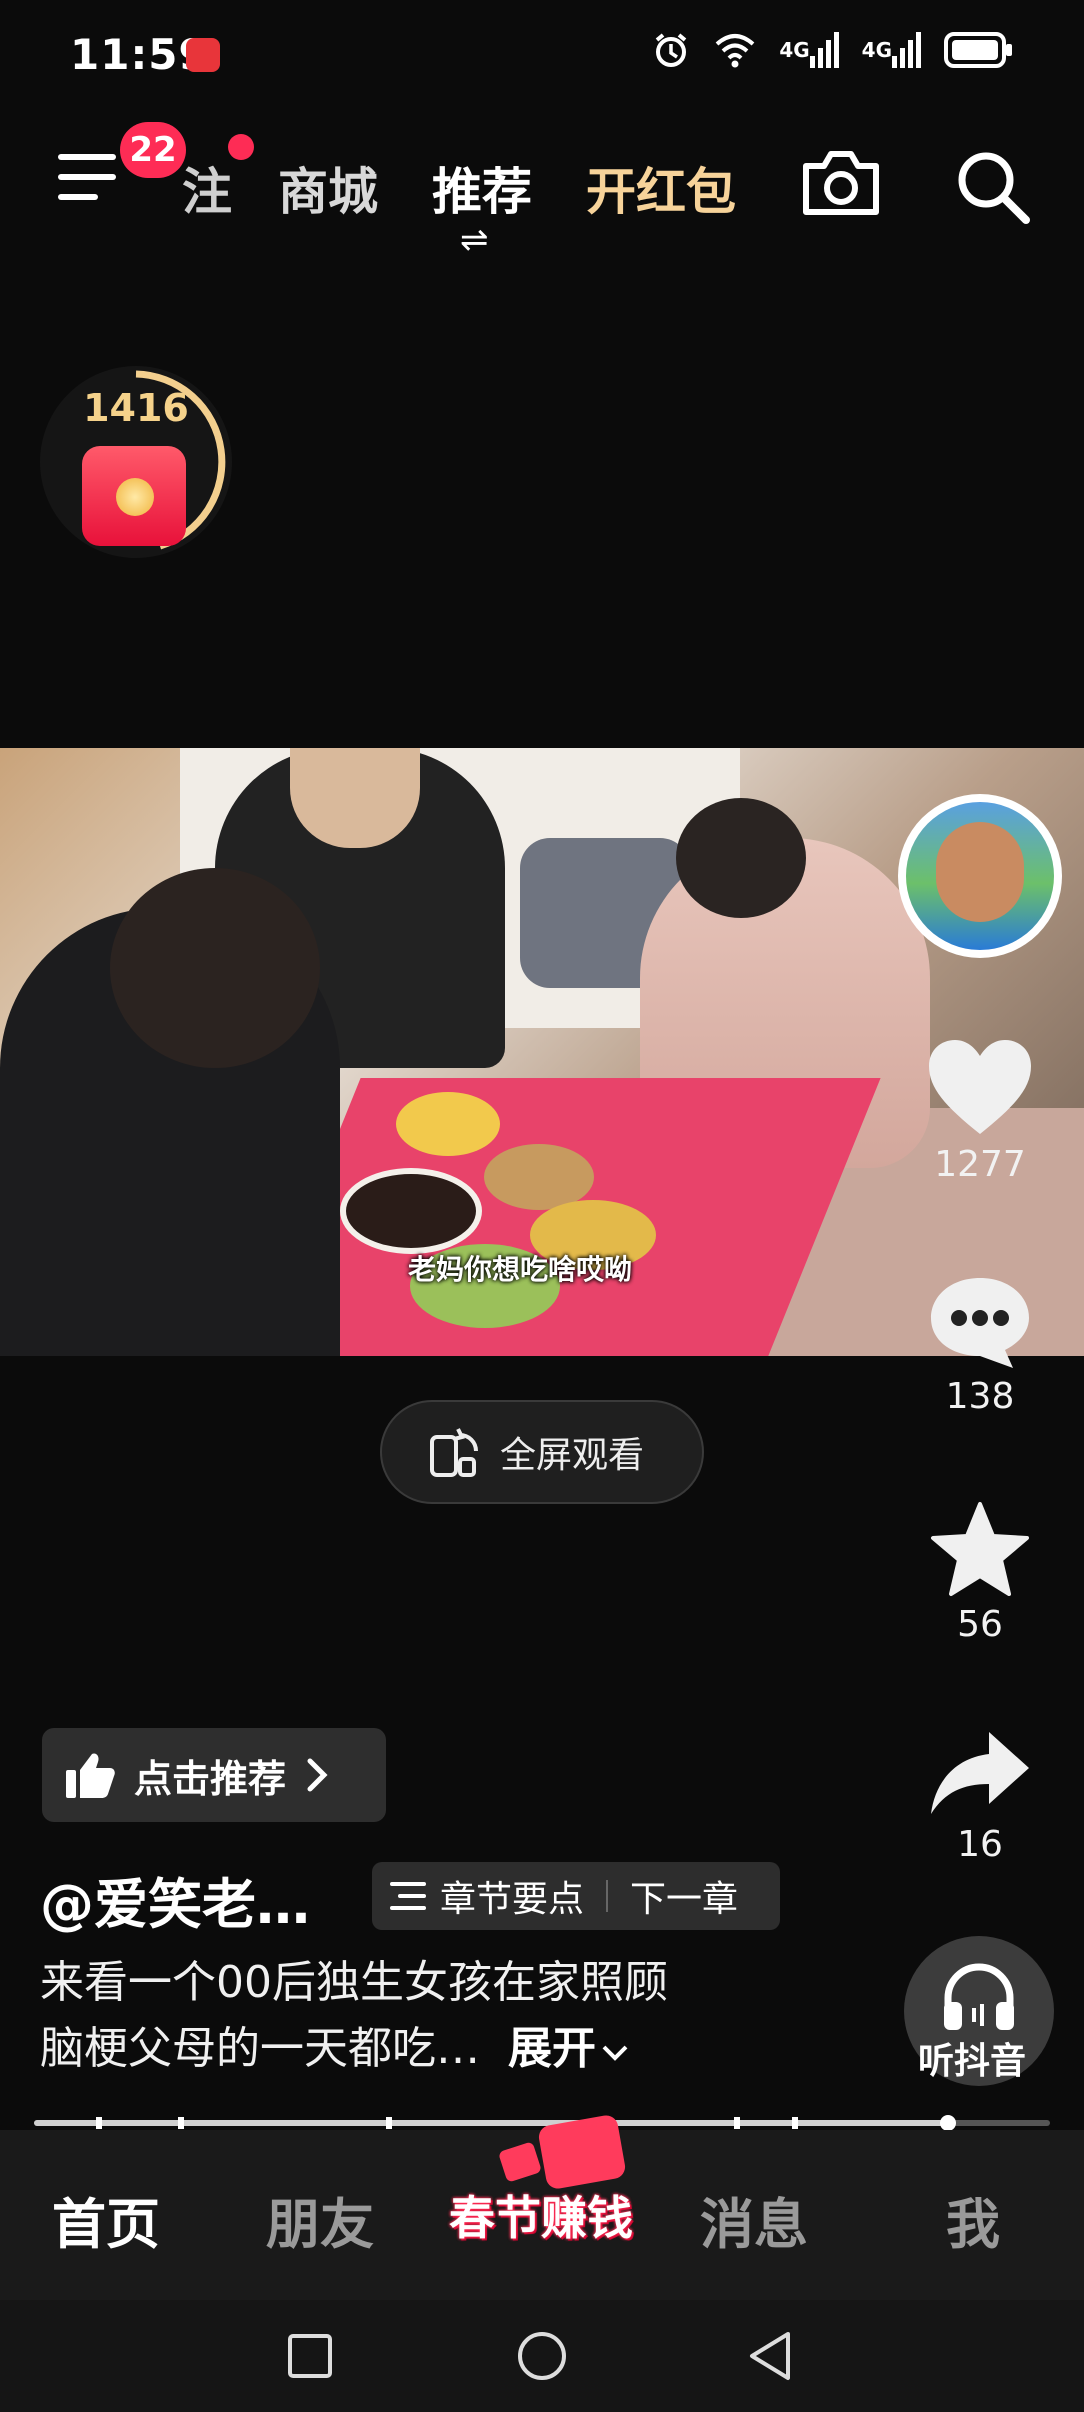 The width and height of the screenshot is (1084, 2412). I want to click on video-caption: 老妈你想吃啥哎呦, so click(520, 1269).